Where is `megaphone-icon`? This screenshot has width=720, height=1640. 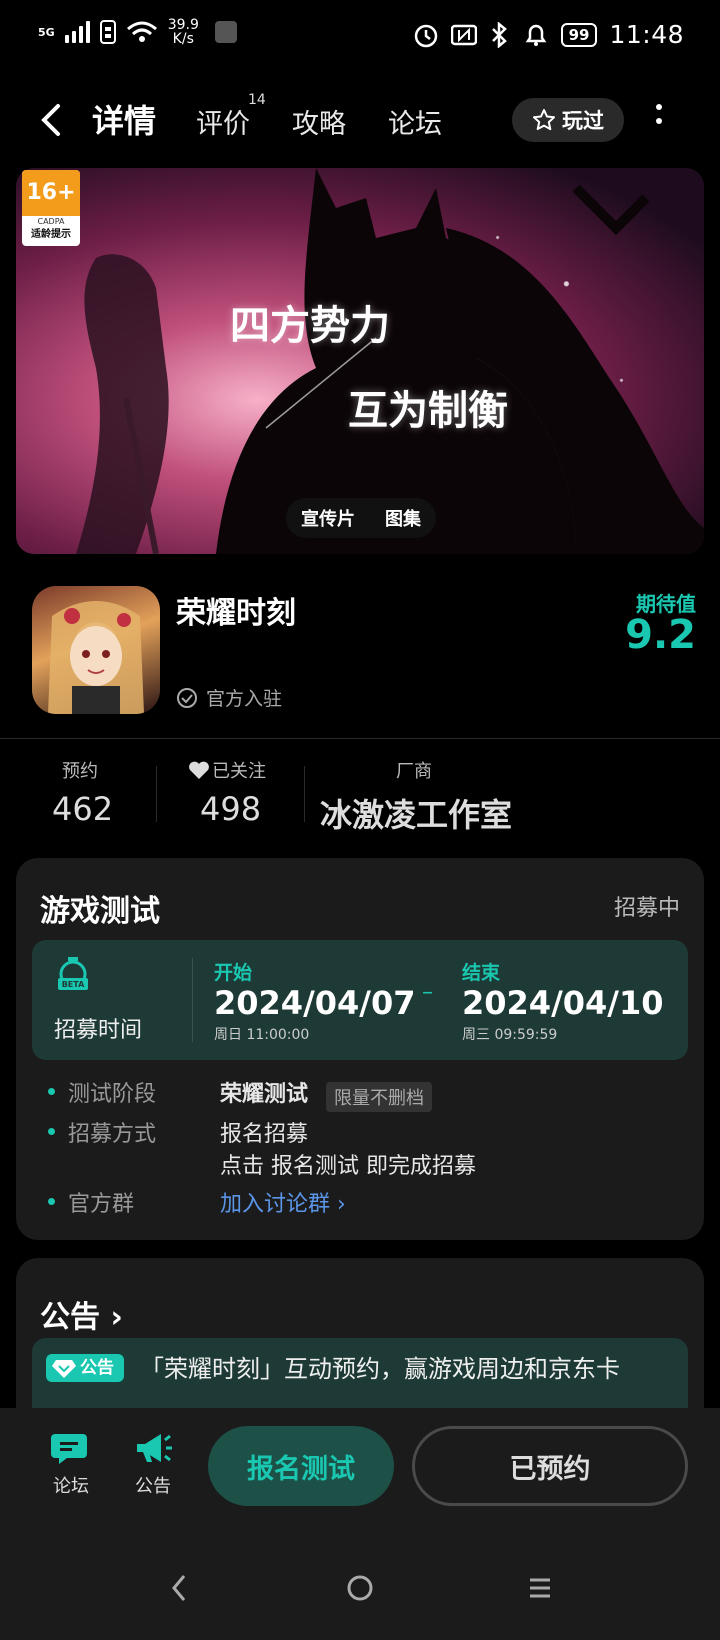 megaphone-icon is located at coordinates (154, 1448).